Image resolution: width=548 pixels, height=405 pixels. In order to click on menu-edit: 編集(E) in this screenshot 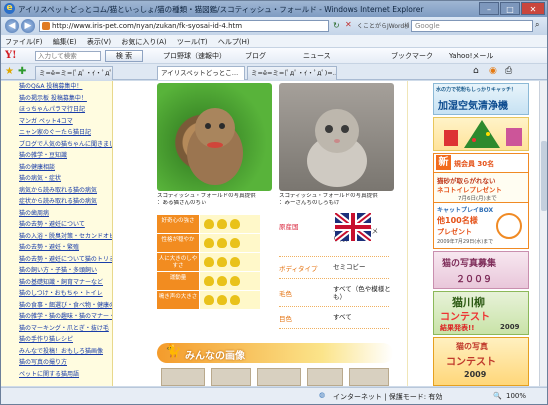, I will do `click(65, 42)`.